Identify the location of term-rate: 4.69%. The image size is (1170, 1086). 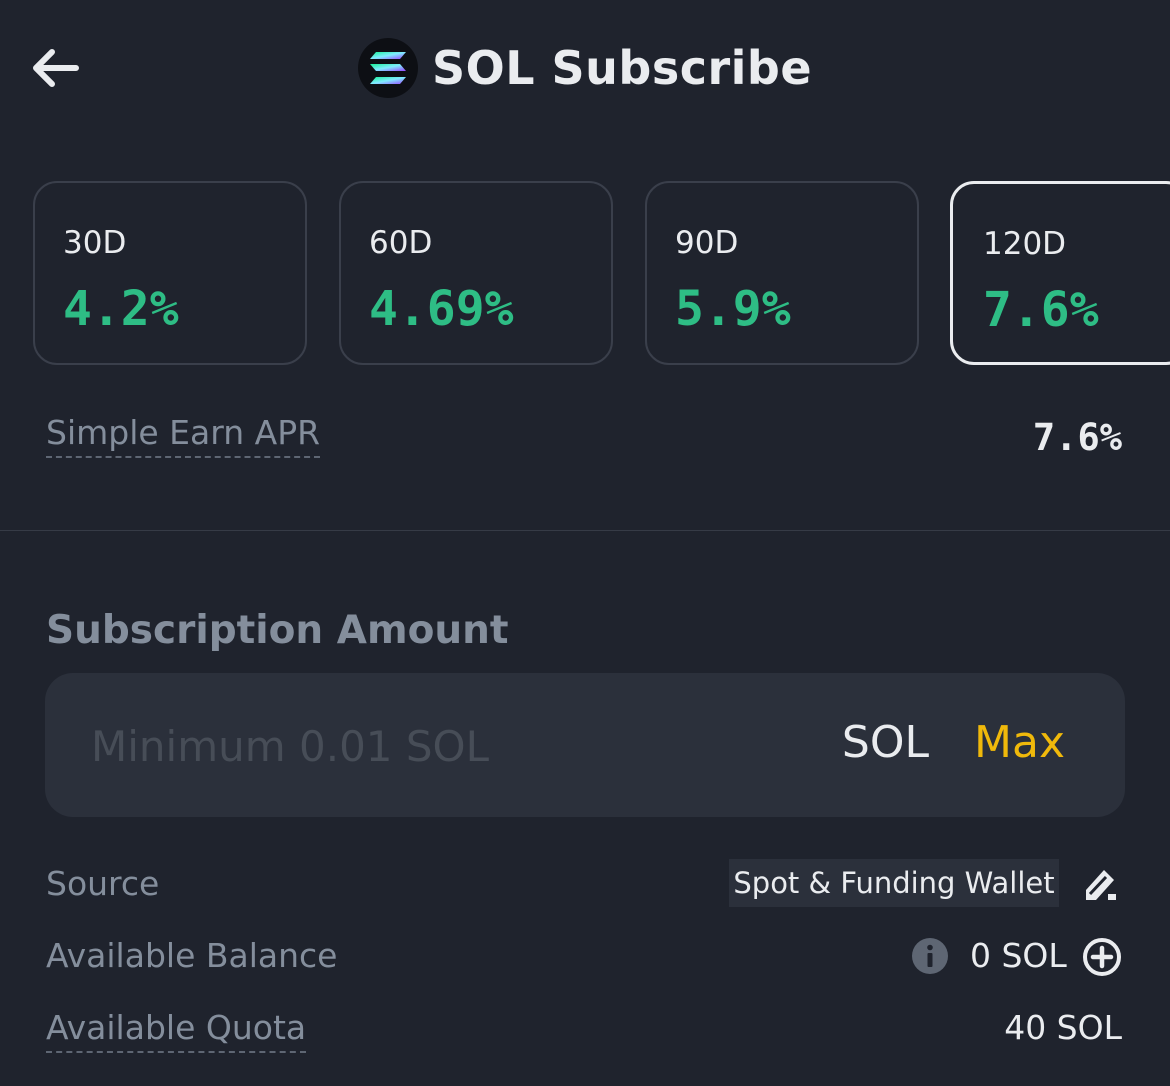
(441, 309).